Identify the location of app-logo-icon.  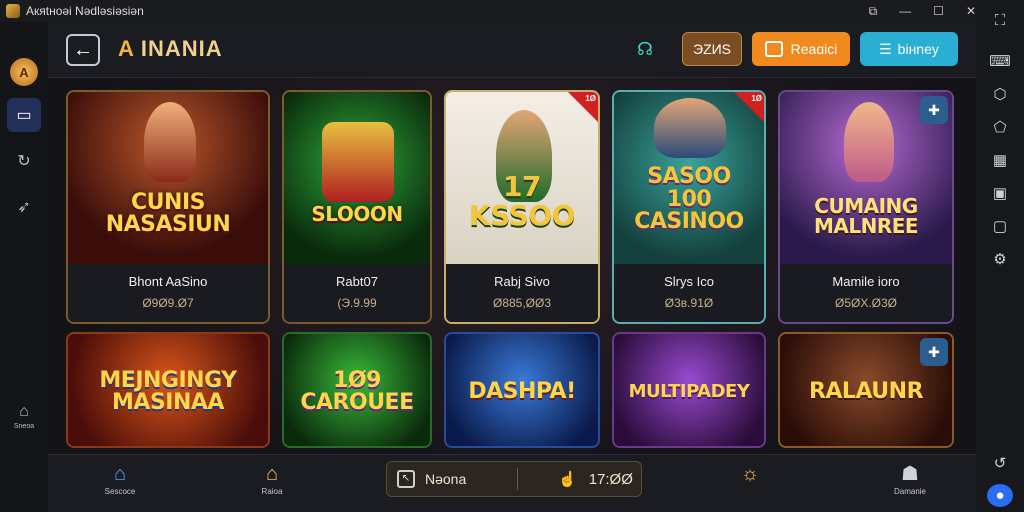
(13, 11).